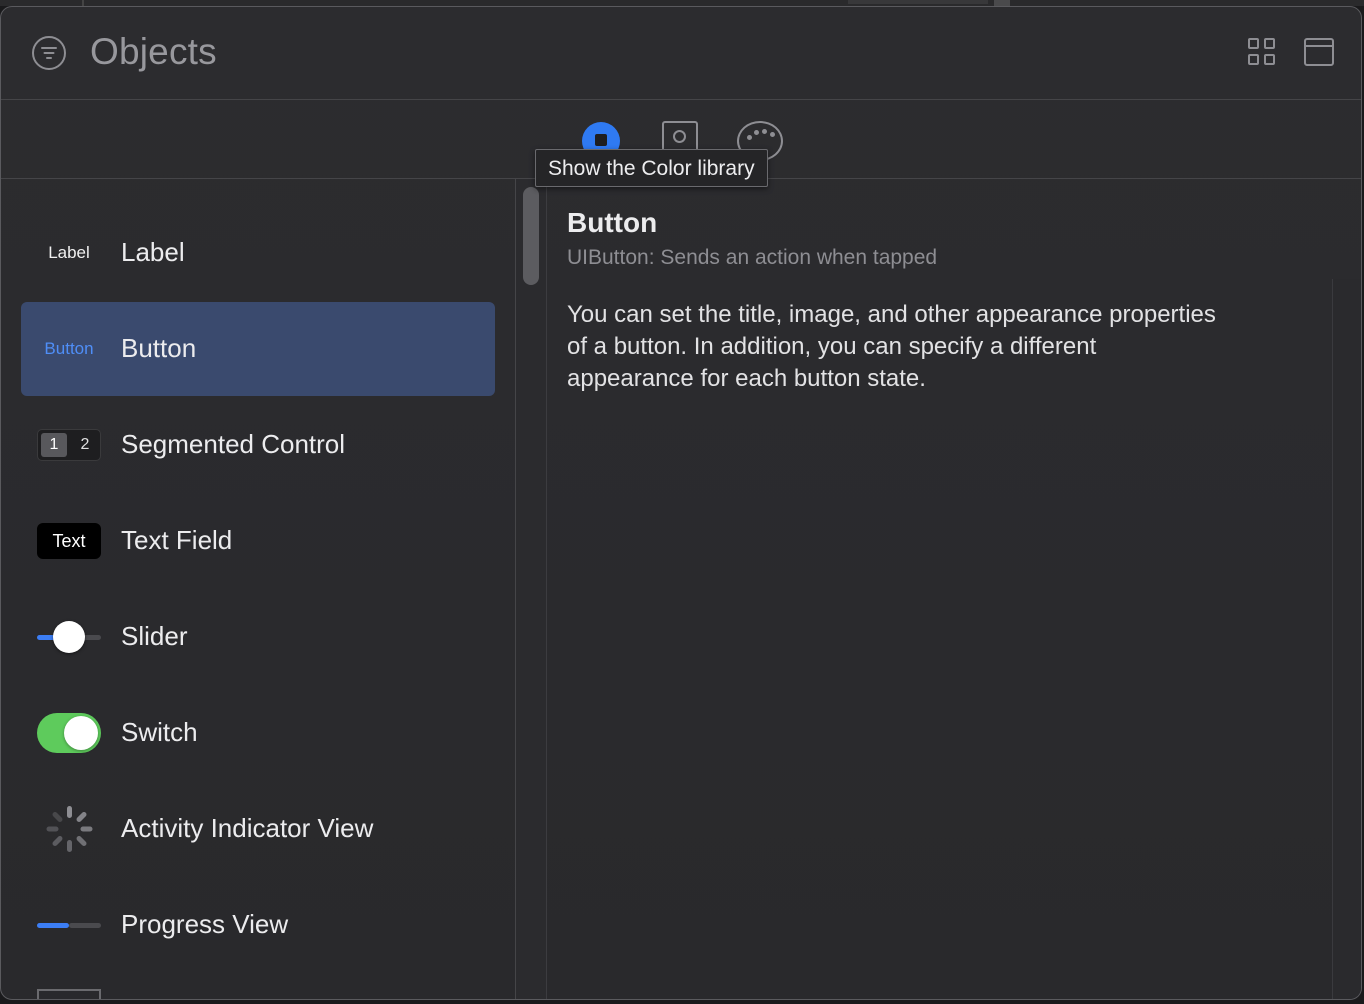 The width and height of the screenshot is (1364, 1004). I want to click on segmented-control-icon: 1 2, so click(69, 445).